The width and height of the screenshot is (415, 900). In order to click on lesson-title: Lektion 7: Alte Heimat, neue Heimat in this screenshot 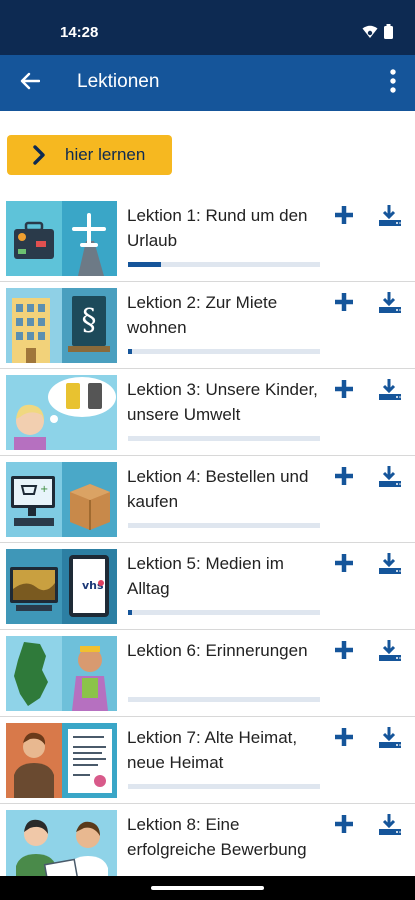, I will do `click(212, 750)`.